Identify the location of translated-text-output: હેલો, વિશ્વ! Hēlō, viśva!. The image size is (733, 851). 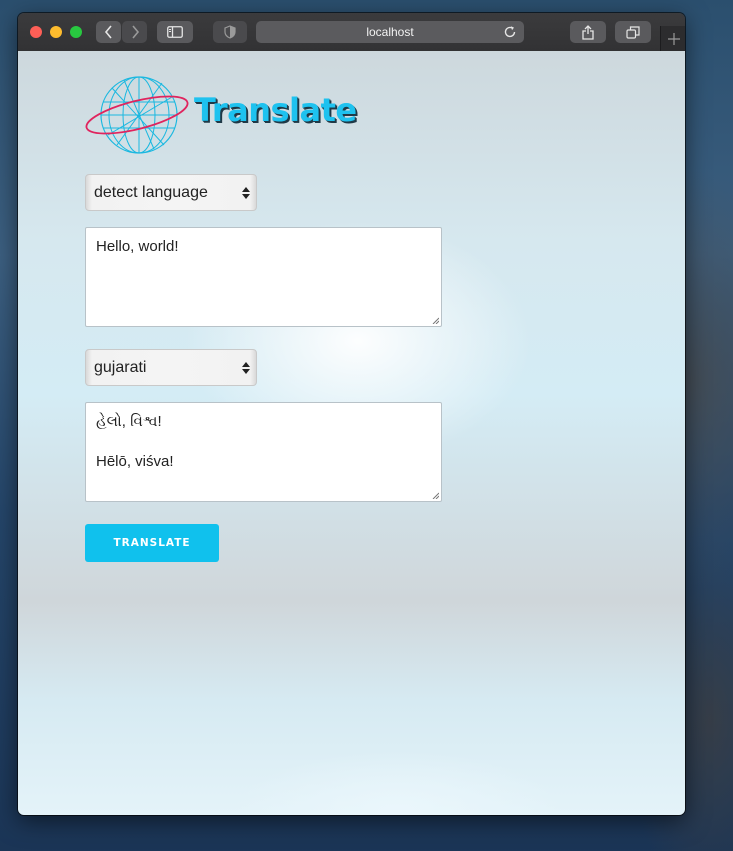
(263, 452).